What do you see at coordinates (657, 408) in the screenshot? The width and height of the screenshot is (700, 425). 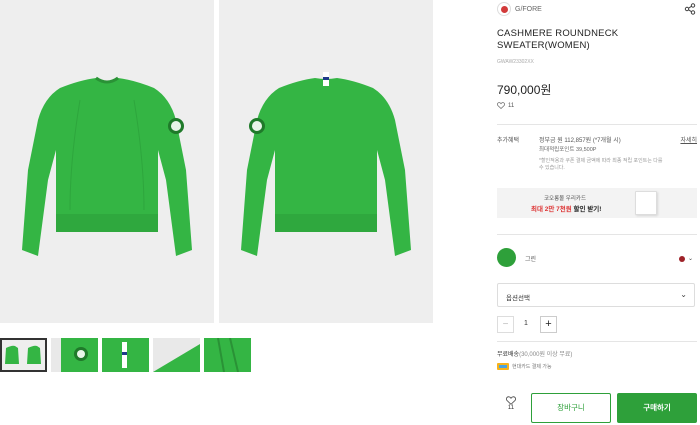 I see `buy-now-button: 구매하기` at bounding box center [657, 408].